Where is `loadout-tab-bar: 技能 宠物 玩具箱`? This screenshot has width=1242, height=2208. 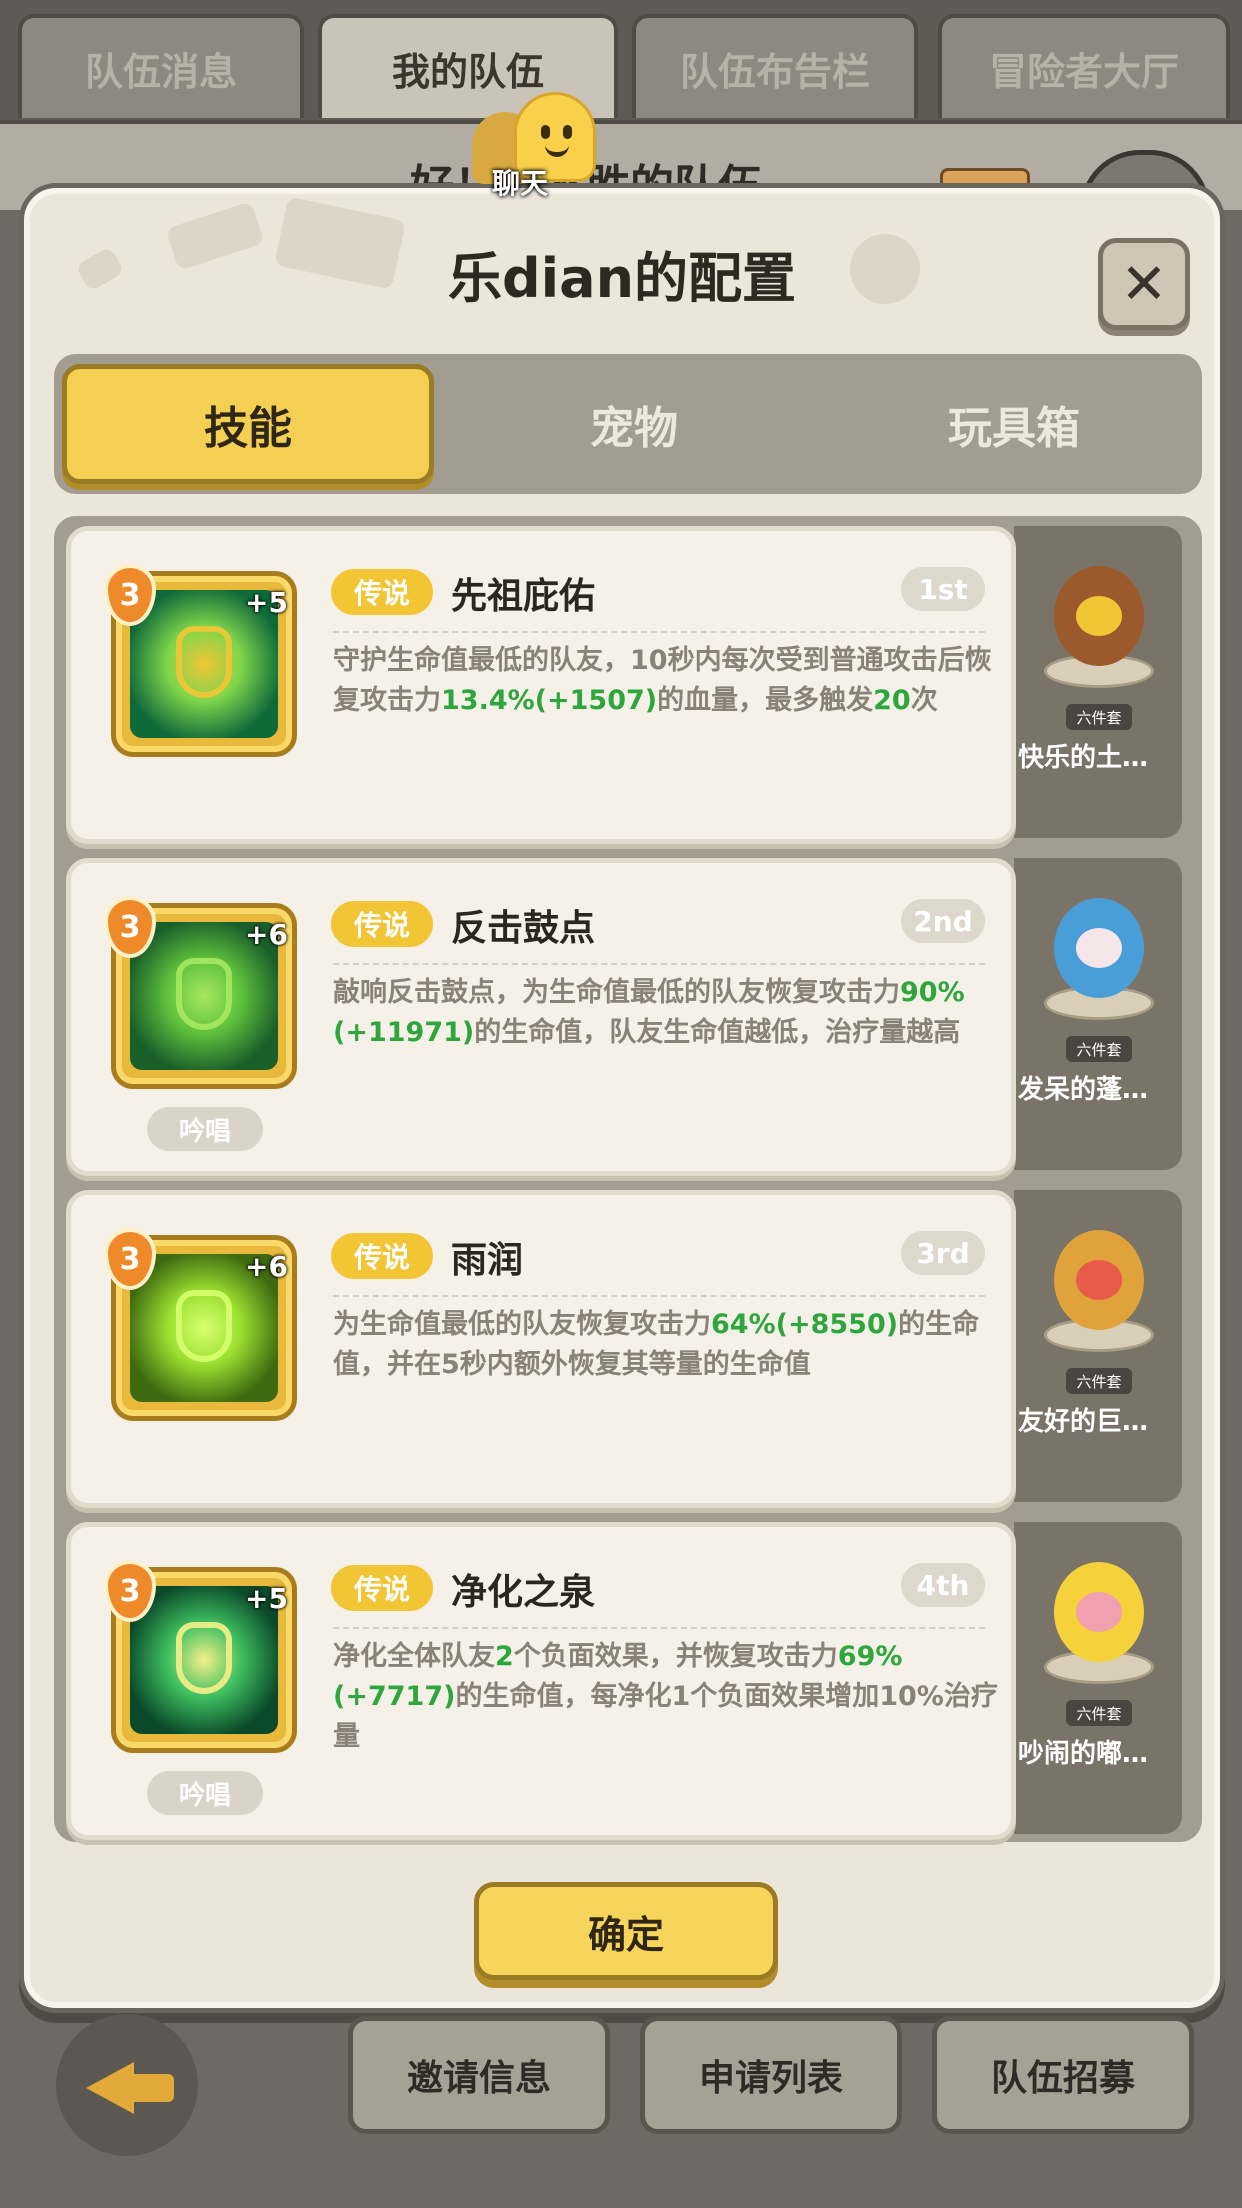 loadout-tab-bar: 技能 宠物 玩具箱 is located at coordinates (628, 424).